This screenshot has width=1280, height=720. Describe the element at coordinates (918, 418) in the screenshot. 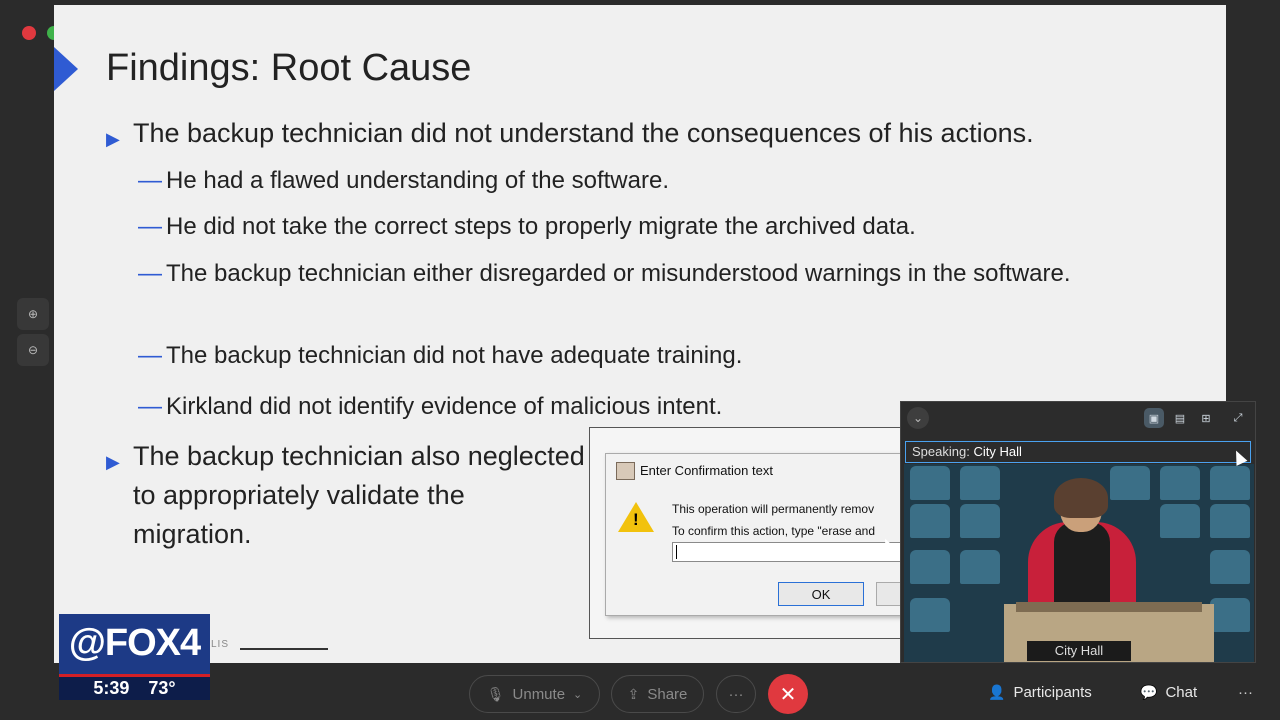

I see `collapse-chevron-icon: ⌄` at that location.